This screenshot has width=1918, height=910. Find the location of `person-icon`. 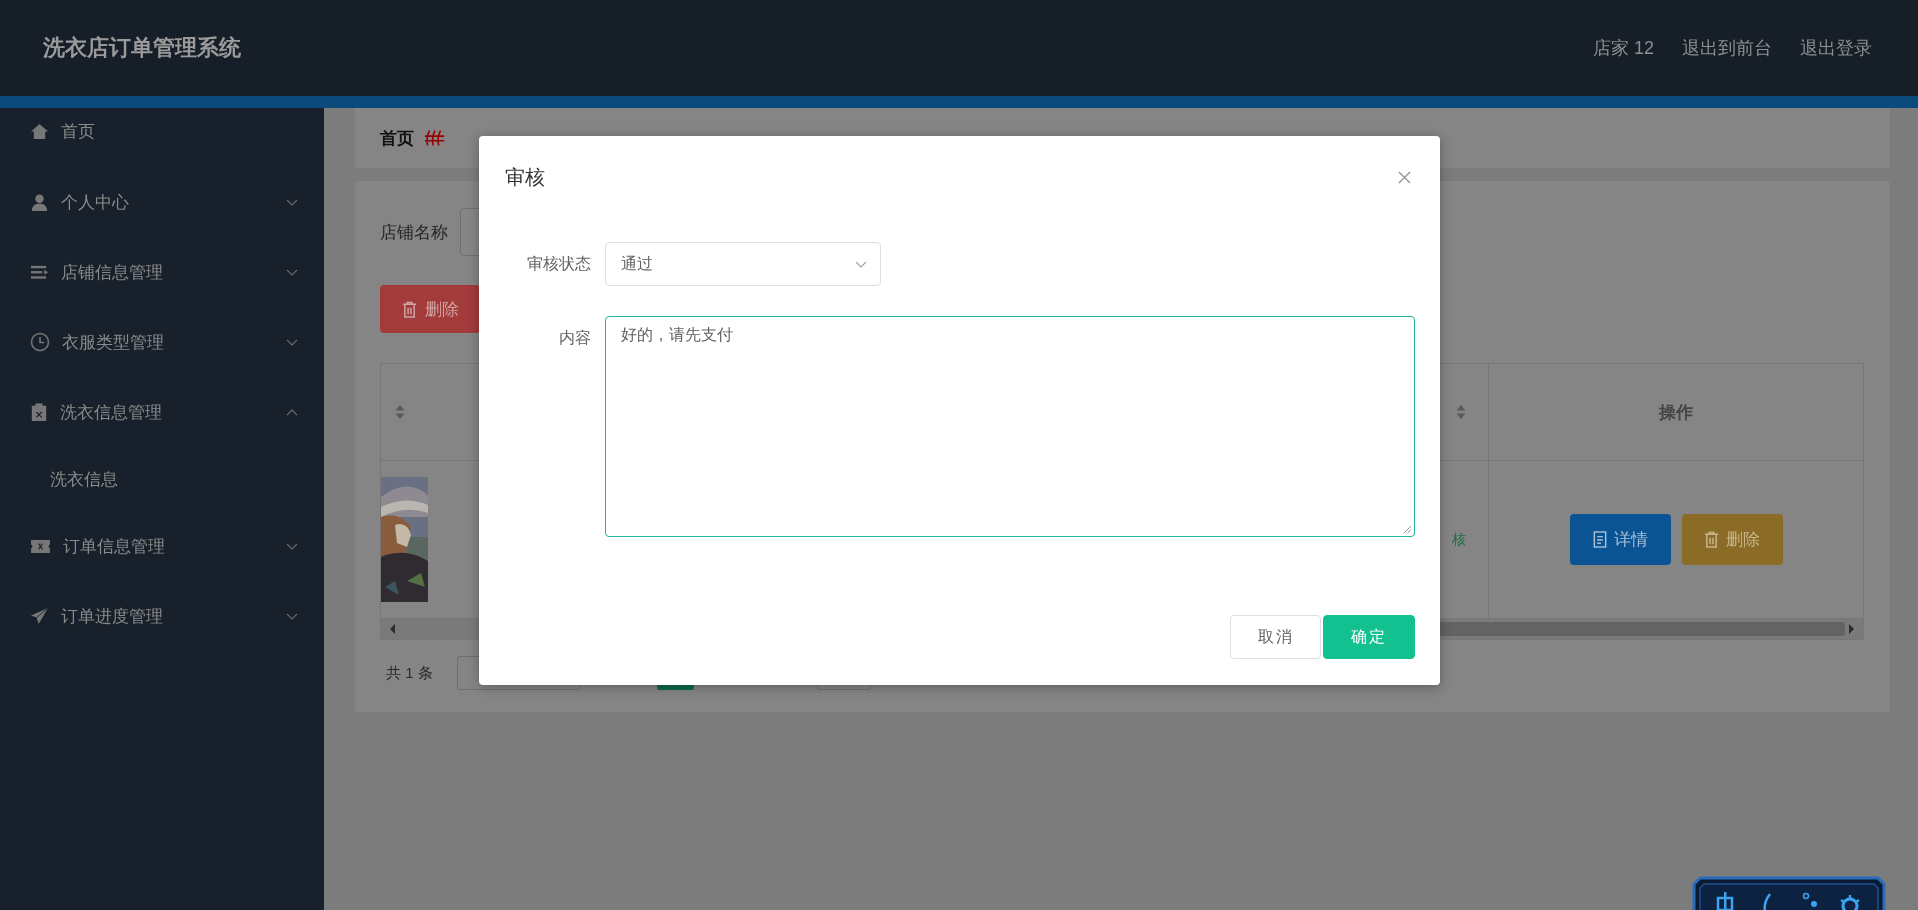

person-icon is located at coordinates (39, 202).